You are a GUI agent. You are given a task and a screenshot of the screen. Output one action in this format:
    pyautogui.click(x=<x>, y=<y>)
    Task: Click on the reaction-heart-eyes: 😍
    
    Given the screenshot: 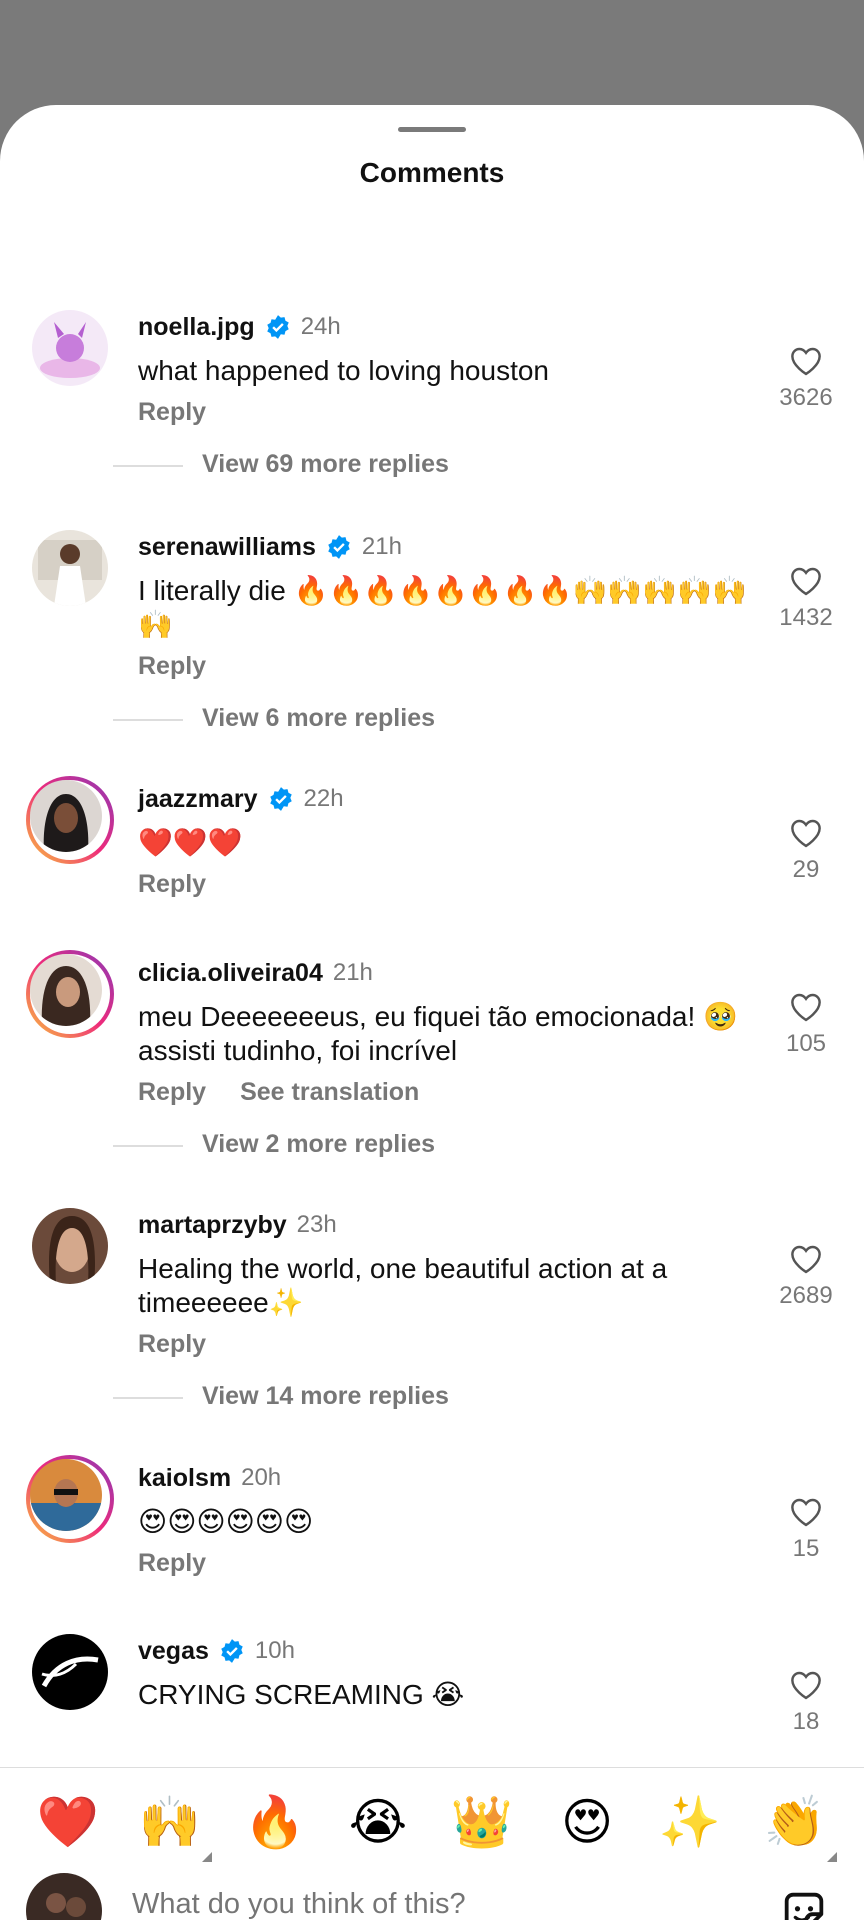 What is the action you would take?
    pyautogui.click(x=587, y=1822)
    